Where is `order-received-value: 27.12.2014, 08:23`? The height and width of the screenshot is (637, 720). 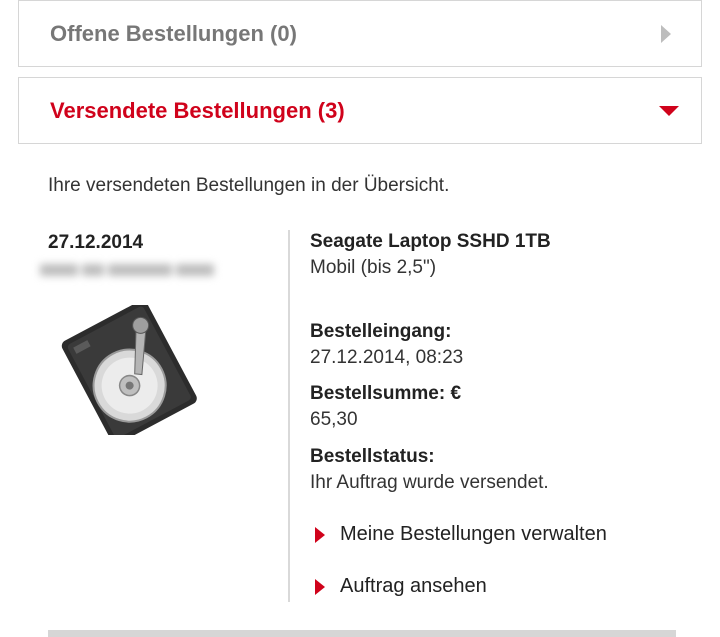 order-received-value: 27.12.2014, 08:23 is located at coordinates (387, 357).